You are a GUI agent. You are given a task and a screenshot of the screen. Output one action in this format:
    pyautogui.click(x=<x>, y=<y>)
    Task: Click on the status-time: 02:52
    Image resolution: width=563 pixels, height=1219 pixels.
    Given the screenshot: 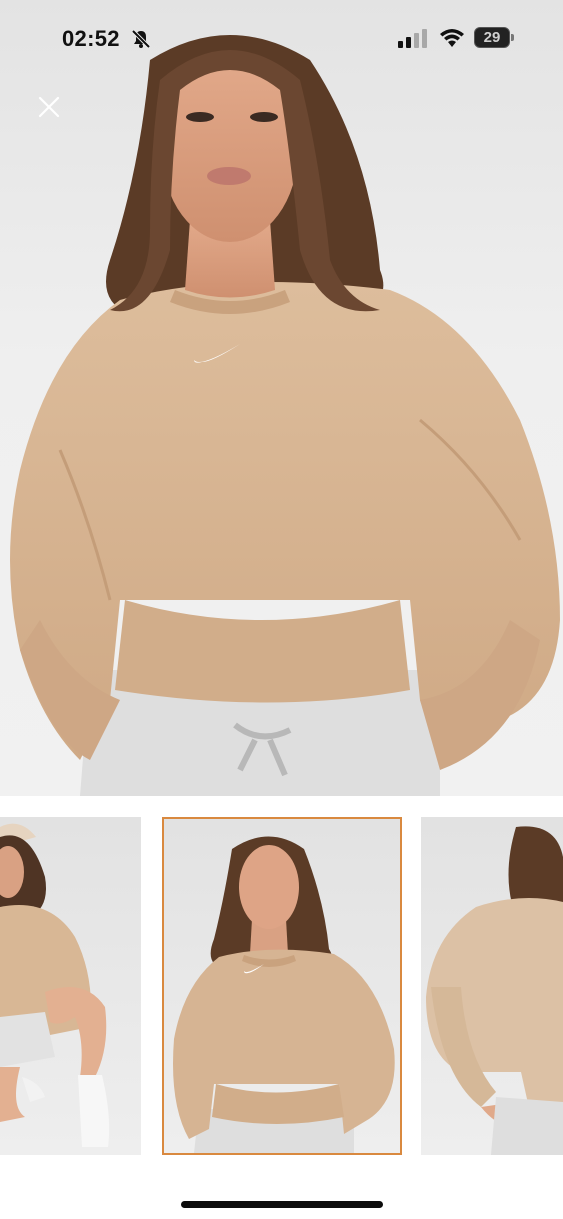 What is the action you would take?
    pyautogui.click(x=91, y=38)
    